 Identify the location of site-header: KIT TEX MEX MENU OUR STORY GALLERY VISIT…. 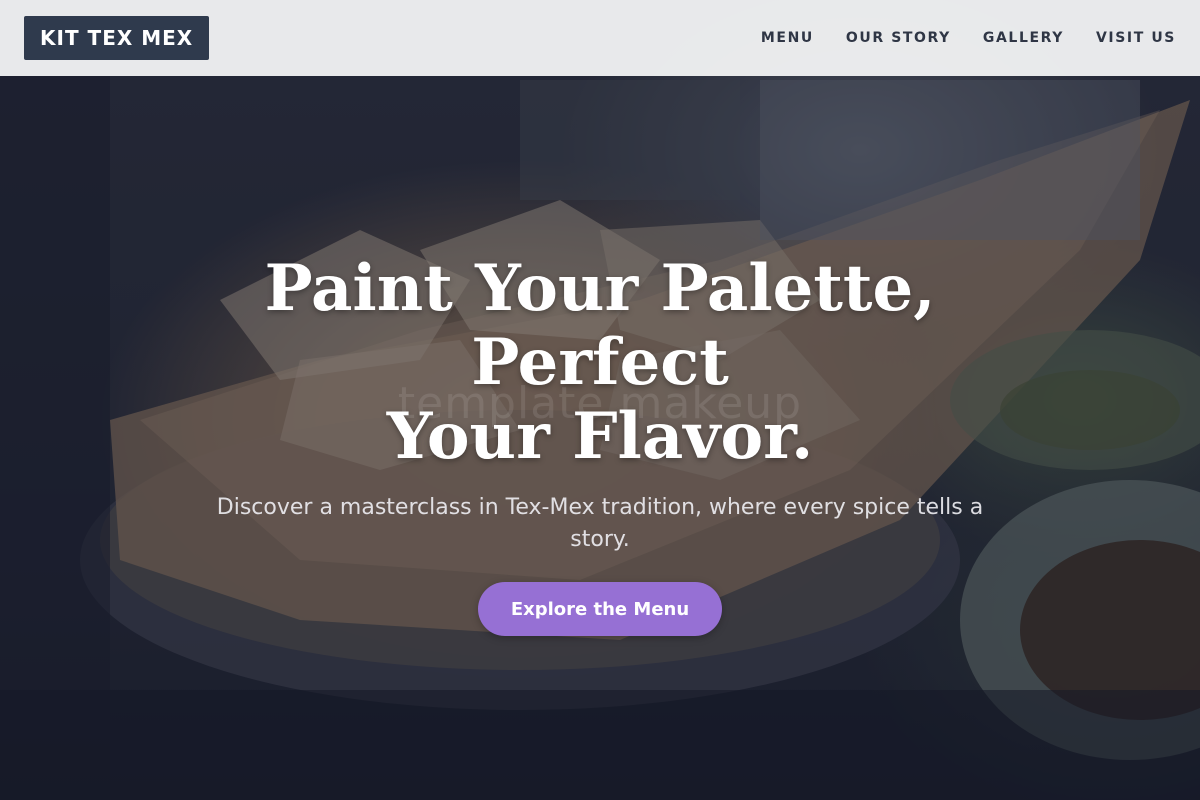
(600, 38).